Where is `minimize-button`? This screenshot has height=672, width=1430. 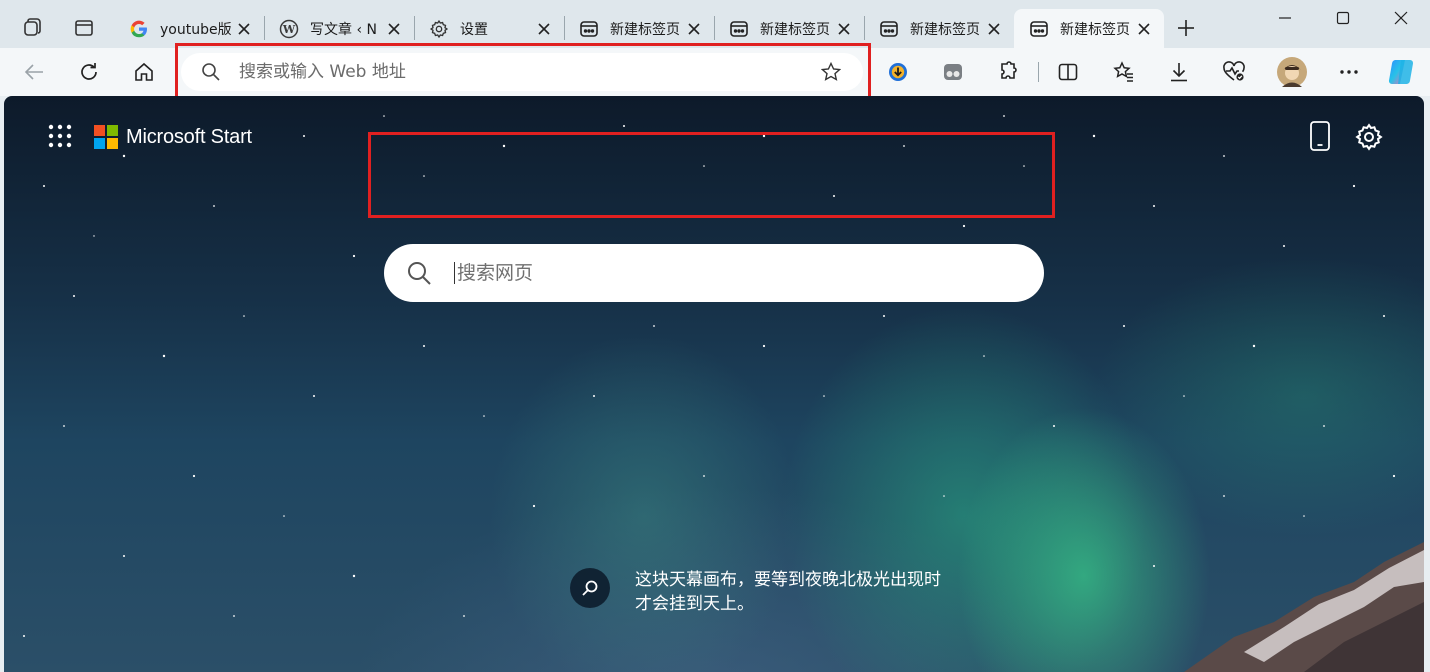 minimize-button is located at coordinates (1285, 18).